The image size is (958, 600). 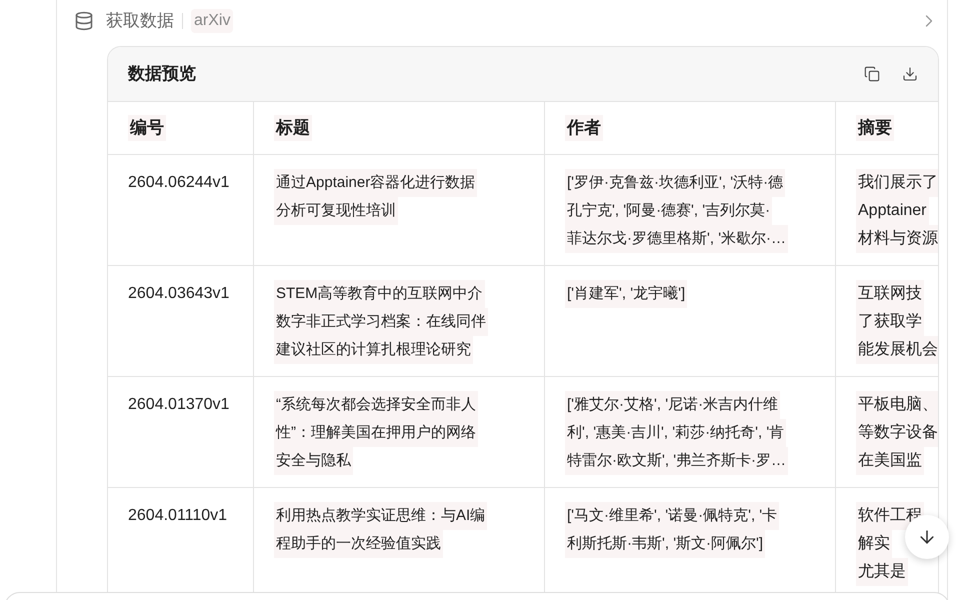 What do you see at coordinates (668, 211) in the screenshot?
I see `authors-text: 孔宁克', '阿曼·德赛', '吉列尔莫·` at bounding box center [668, 211].